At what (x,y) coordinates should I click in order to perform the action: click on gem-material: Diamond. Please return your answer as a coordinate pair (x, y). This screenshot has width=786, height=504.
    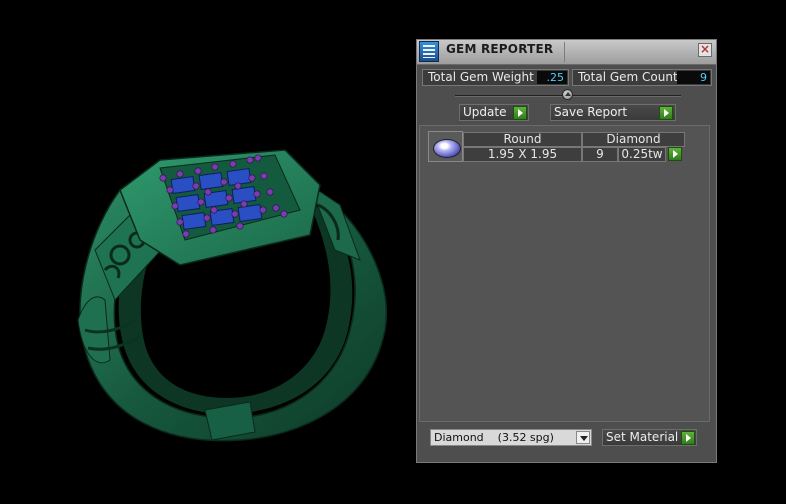
    Looking at the image, I should click on (633, 139).